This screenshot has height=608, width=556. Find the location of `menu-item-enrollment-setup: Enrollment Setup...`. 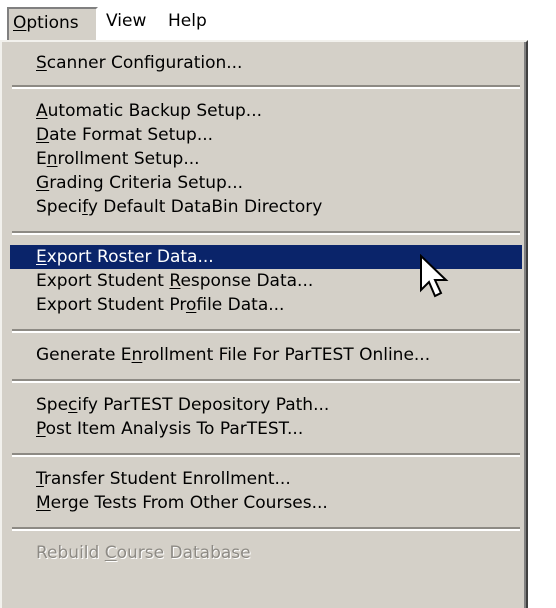

menu-item-enrollment-setup: Enrollment Setup... is located at coordinates (266, 159).